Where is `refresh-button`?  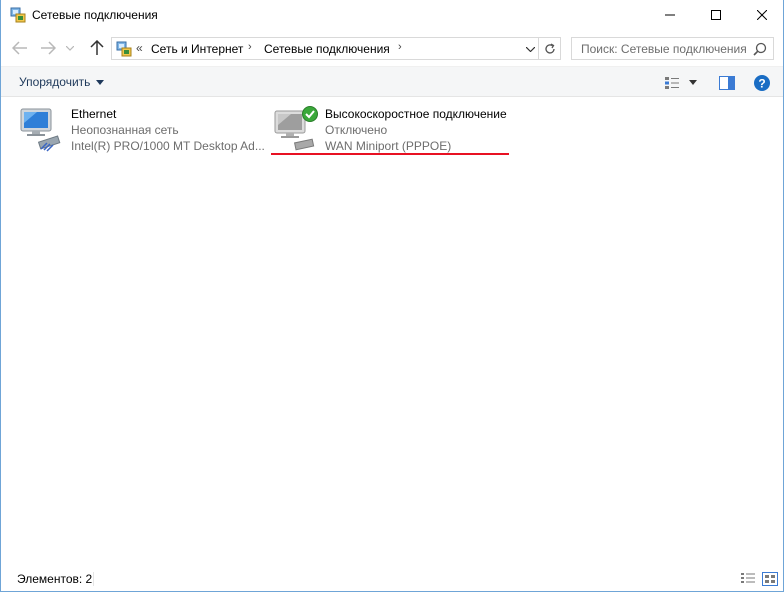
refresh-button is located at coordinates (550, 48).